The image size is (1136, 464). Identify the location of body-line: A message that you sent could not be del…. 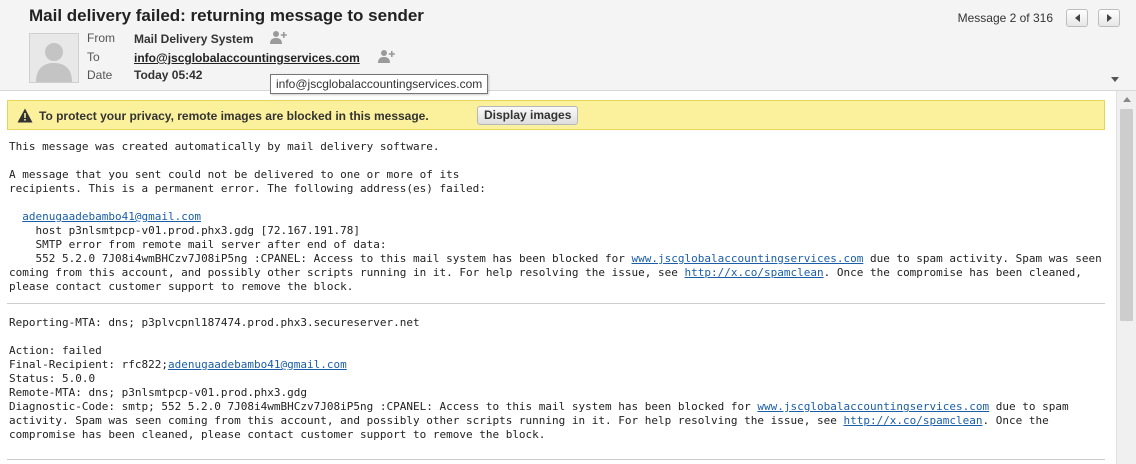
(234, 174).